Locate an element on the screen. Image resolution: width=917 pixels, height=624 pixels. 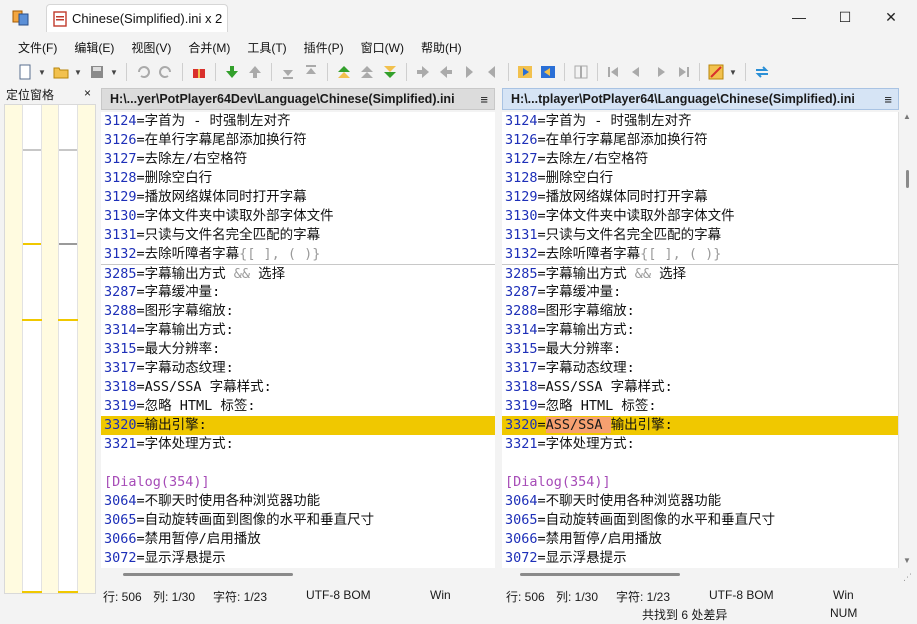
pane-toggle-button is located at coordinates (581, 72).